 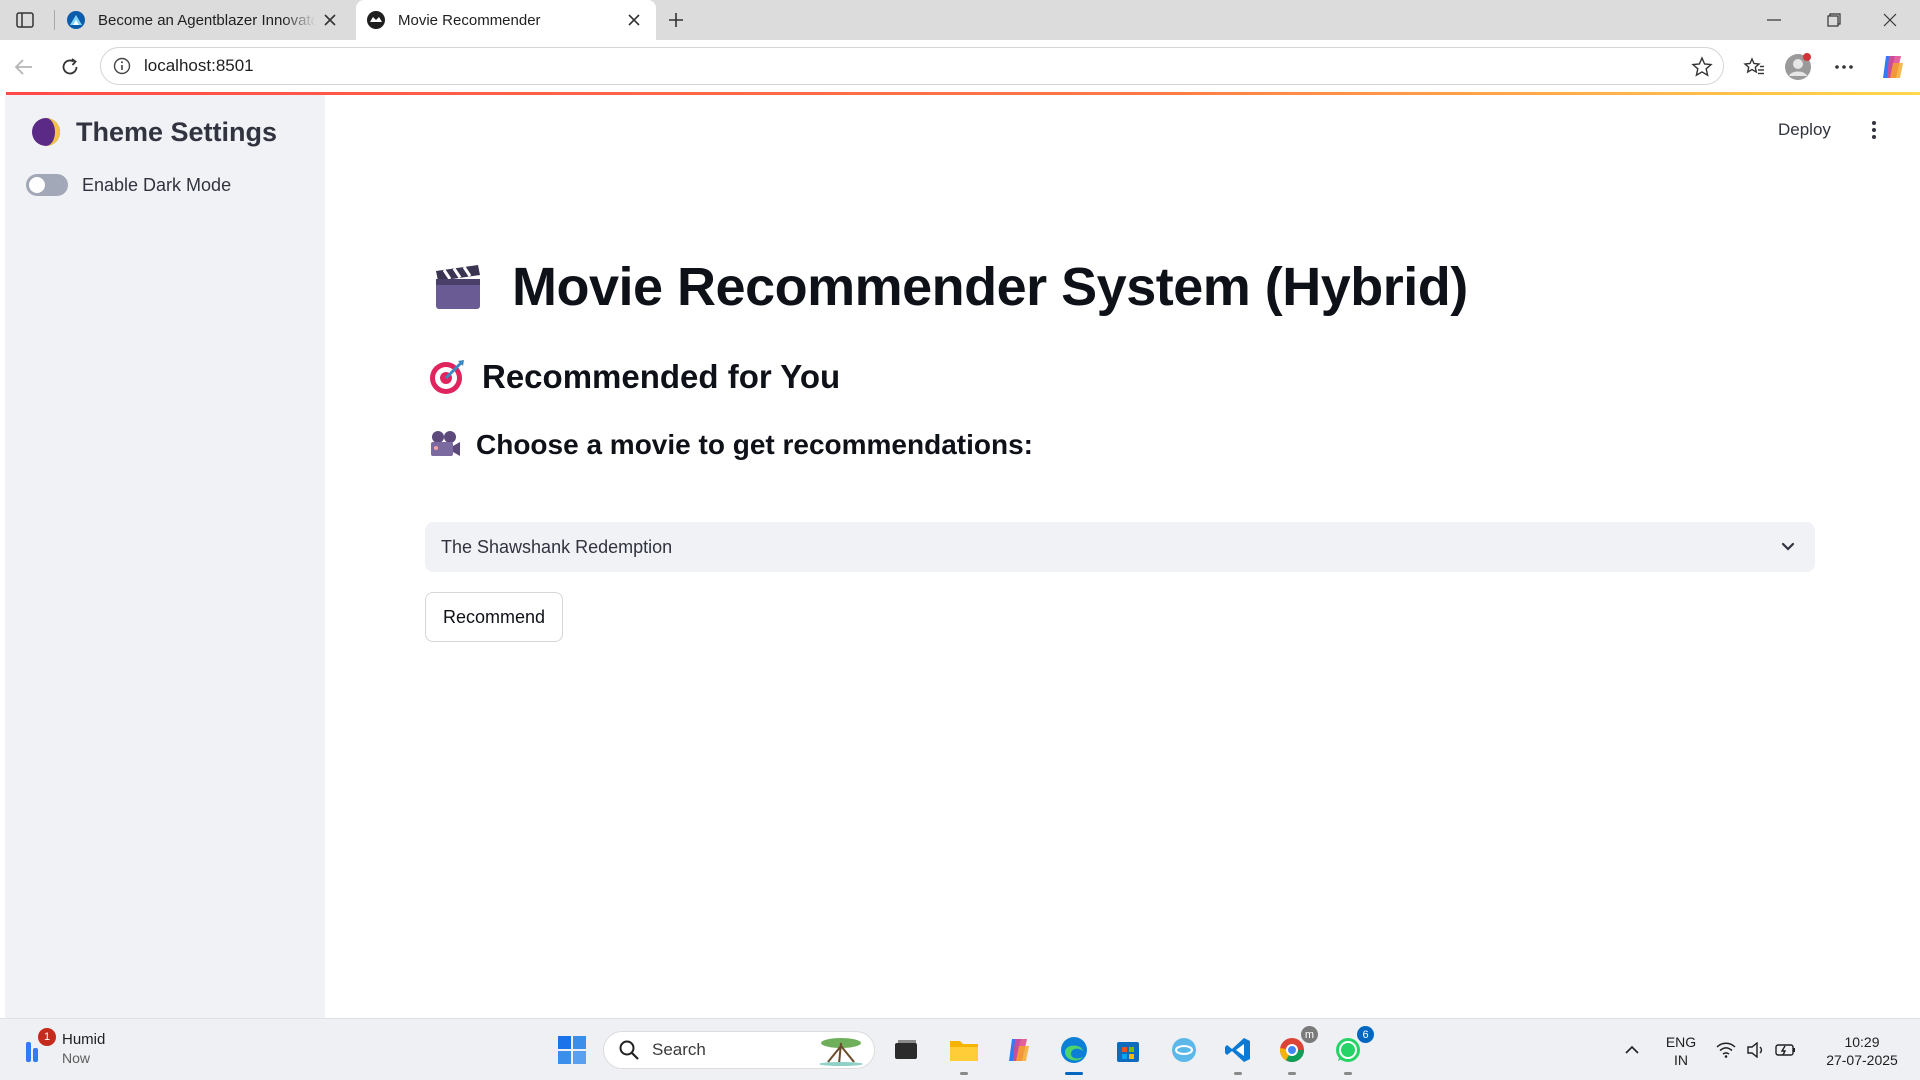 I want to click on taskbar-search: Search, so click(x=739, y=1050).